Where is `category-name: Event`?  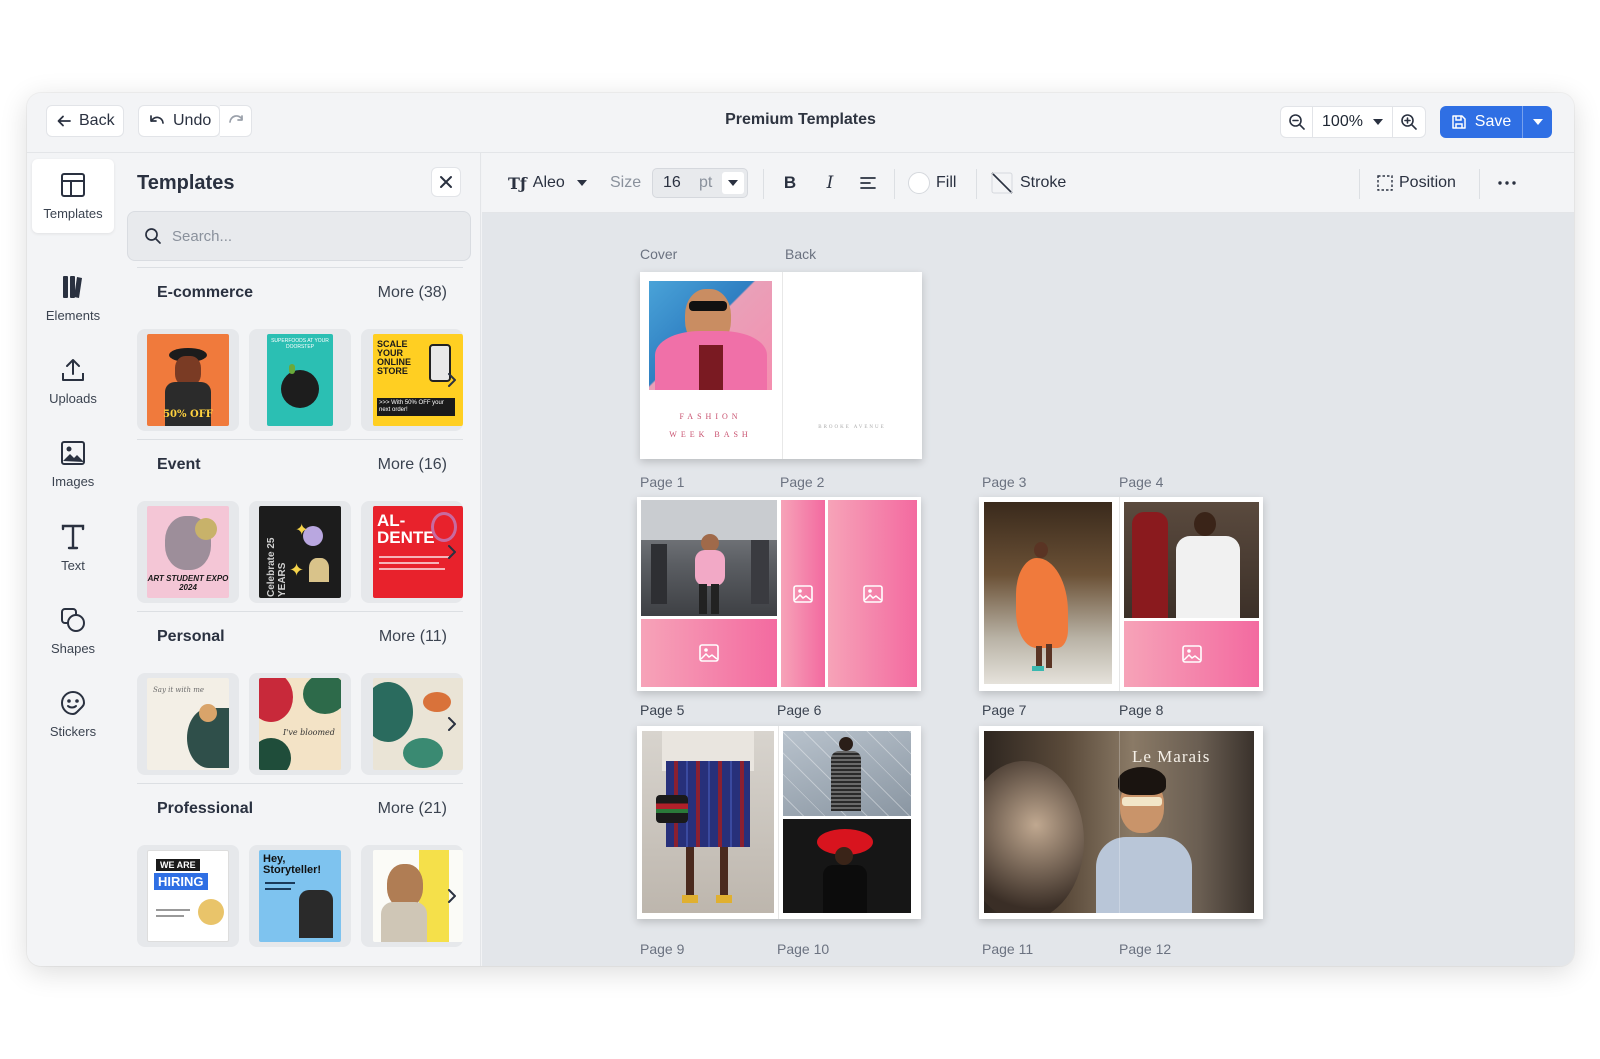 category-name: Event is located at coordinates (179, 464).